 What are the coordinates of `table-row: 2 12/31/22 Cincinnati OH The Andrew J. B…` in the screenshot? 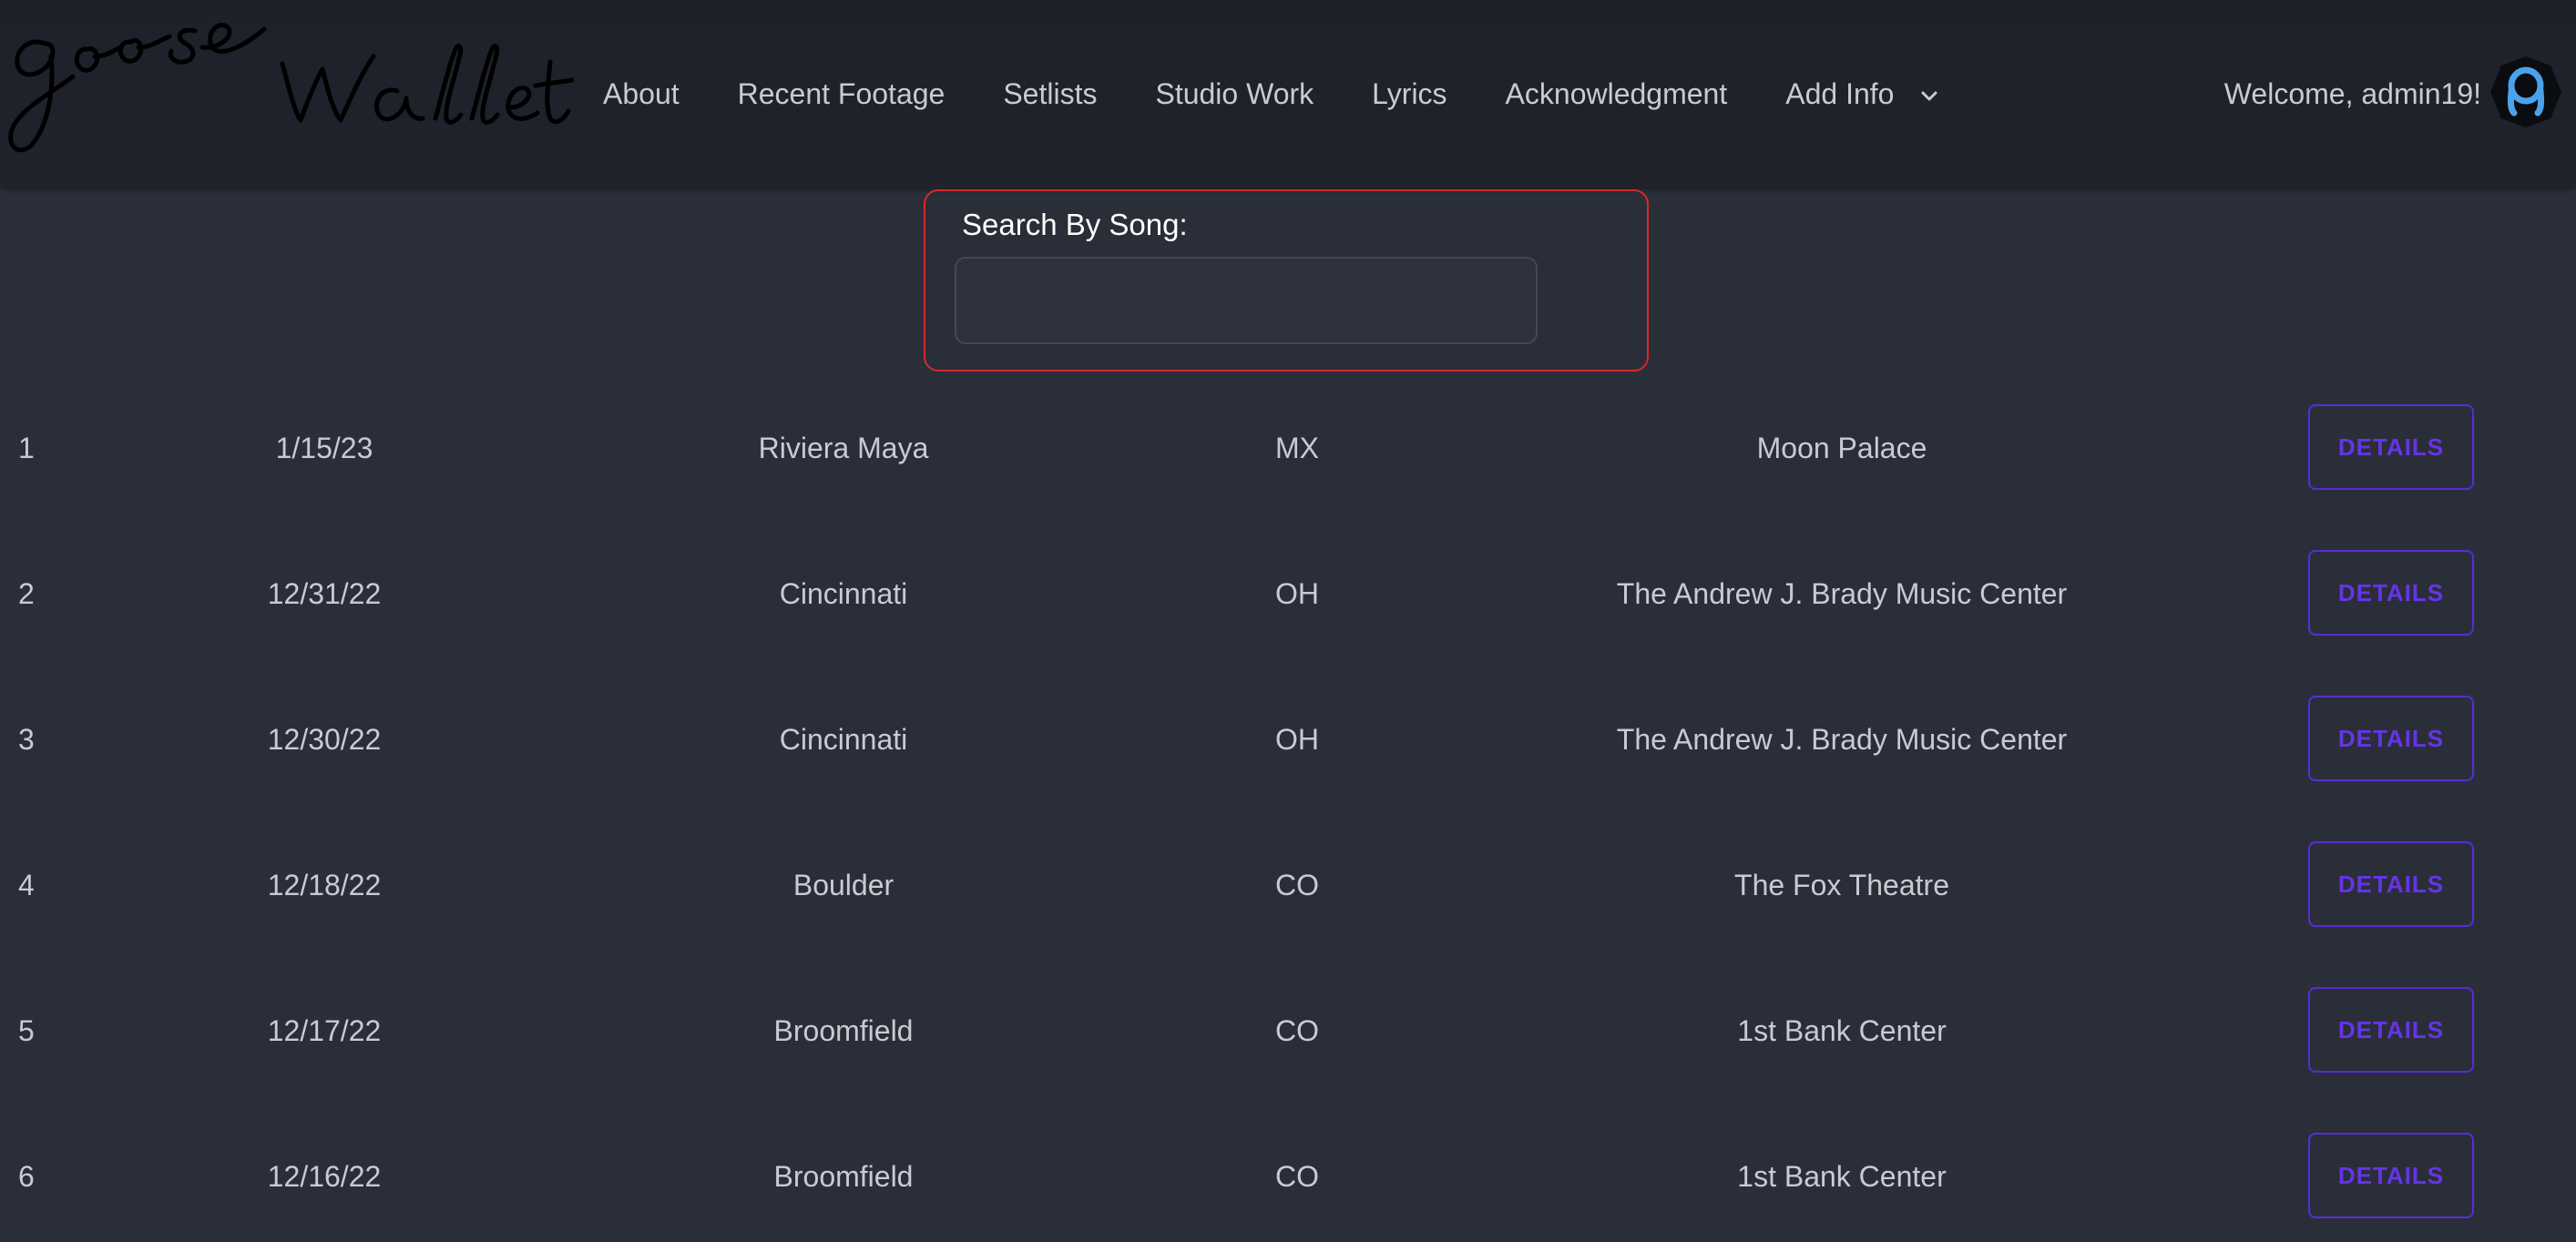 It's located at (1288, 593).